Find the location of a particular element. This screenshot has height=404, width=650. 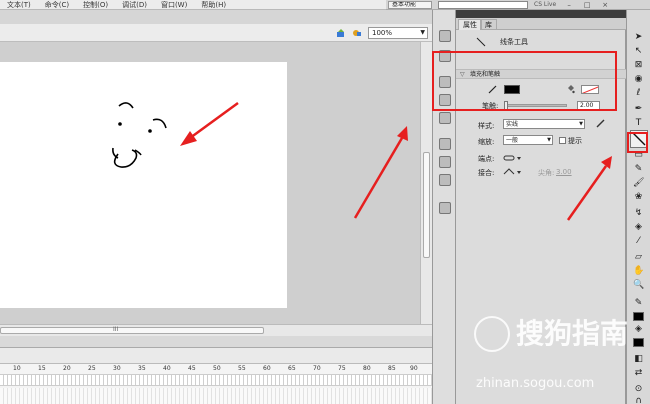

frame-number: 55 is located at coordinates (242, 368).